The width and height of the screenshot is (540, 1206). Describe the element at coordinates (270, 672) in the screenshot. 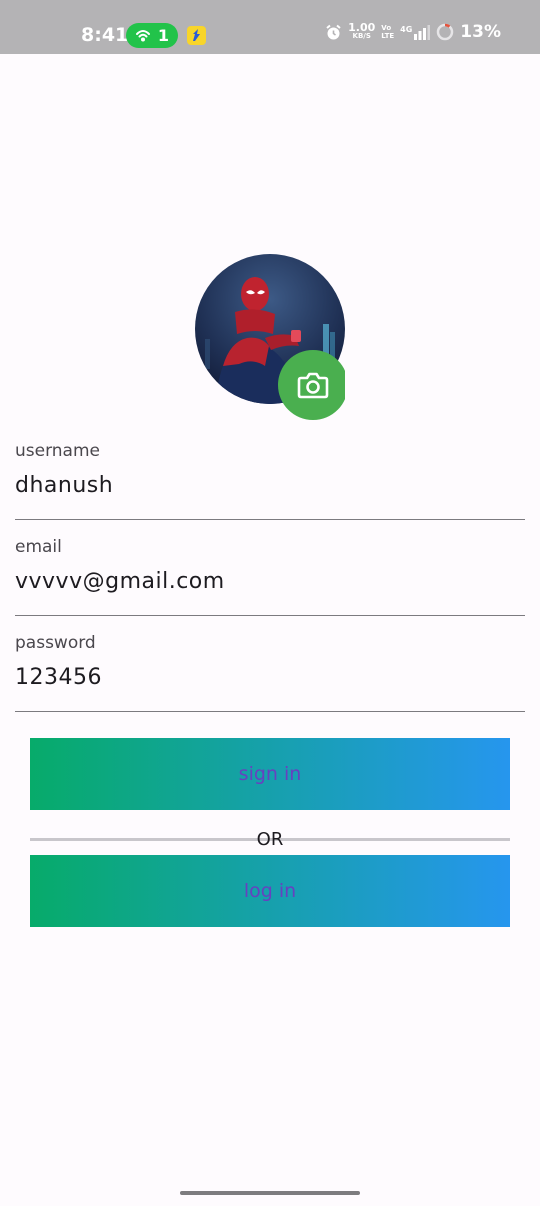

I see `password-field: password 123456` at that location.